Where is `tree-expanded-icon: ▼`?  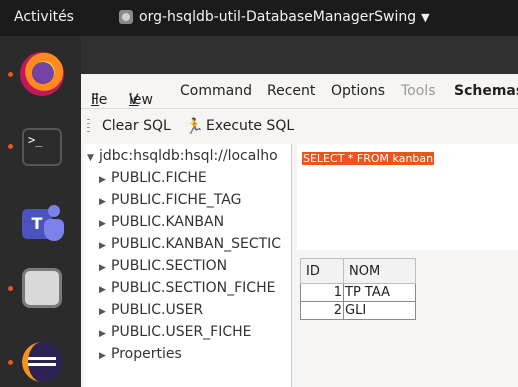 tree-expanded-icon: ▼ is located at coordinates (90, 158).